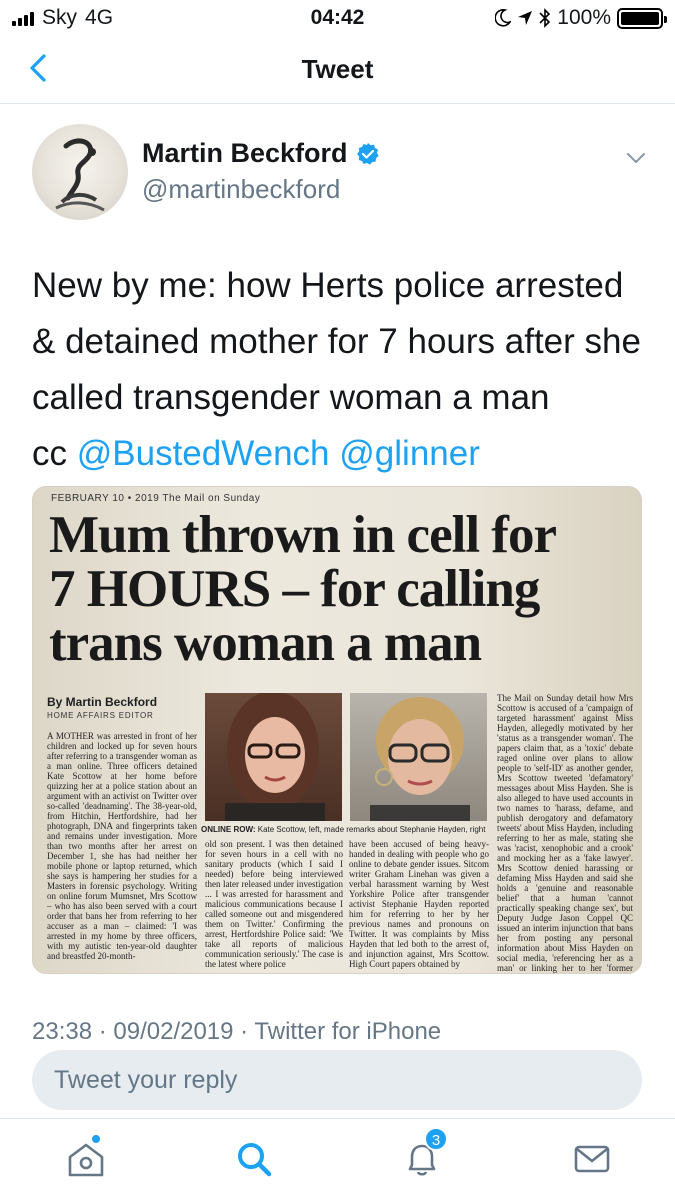  I want to click on mention-busted-wench: @BustedWench, so click(203, 453).